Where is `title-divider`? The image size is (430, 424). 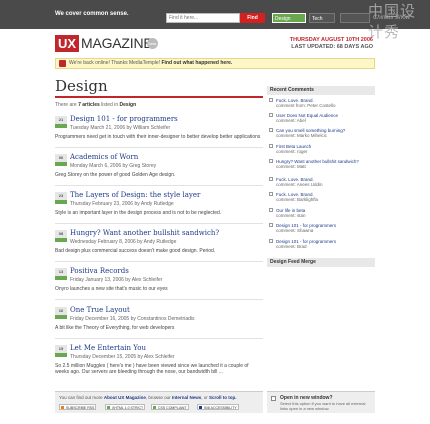 title-divider is located at coordinates (159, 97).